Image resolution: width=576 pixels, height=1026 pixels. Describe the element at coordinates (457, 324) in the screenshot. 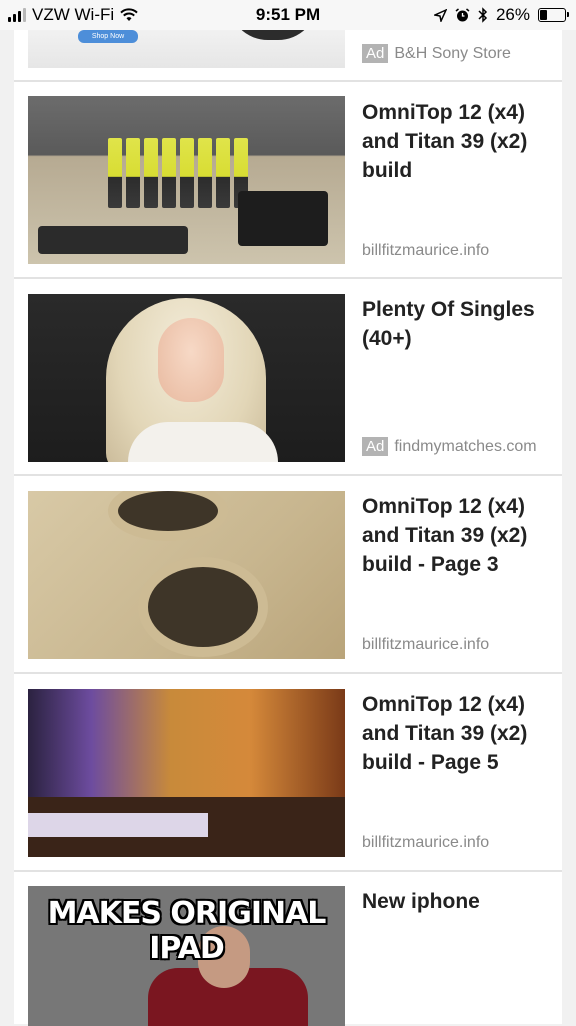

I see `article-title: Plenty Of Singles (40+)` at that location.